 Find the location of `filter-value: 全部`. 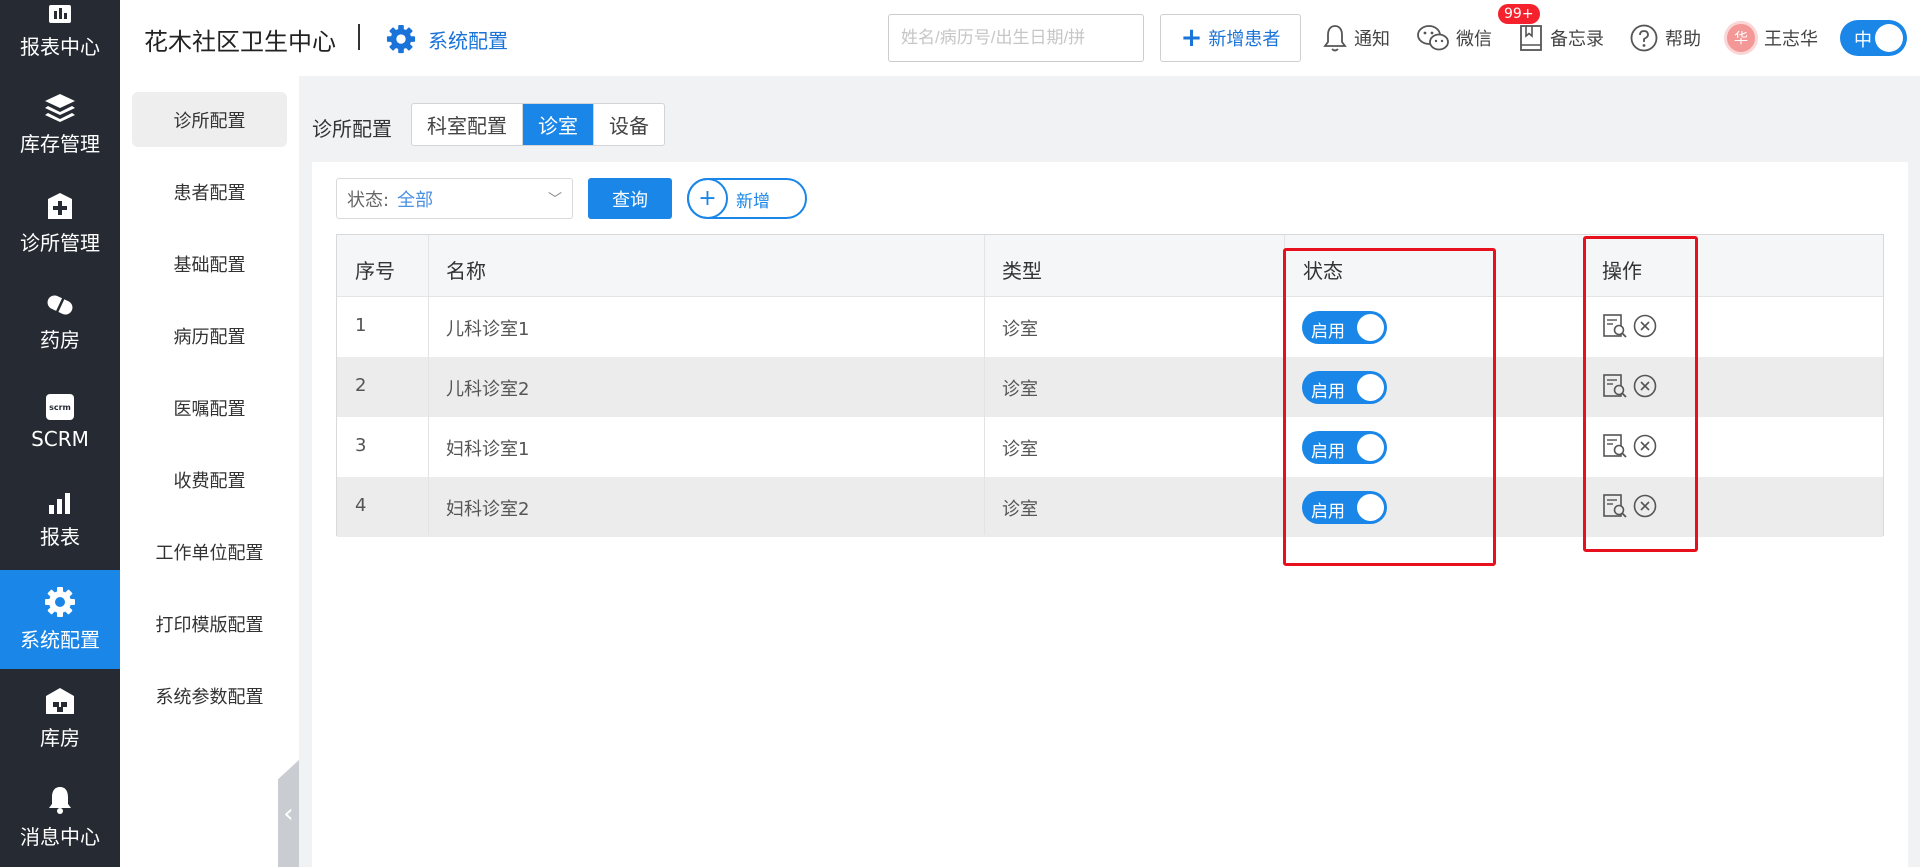

filter-value: 全部 is located at coordinates (415, 200).